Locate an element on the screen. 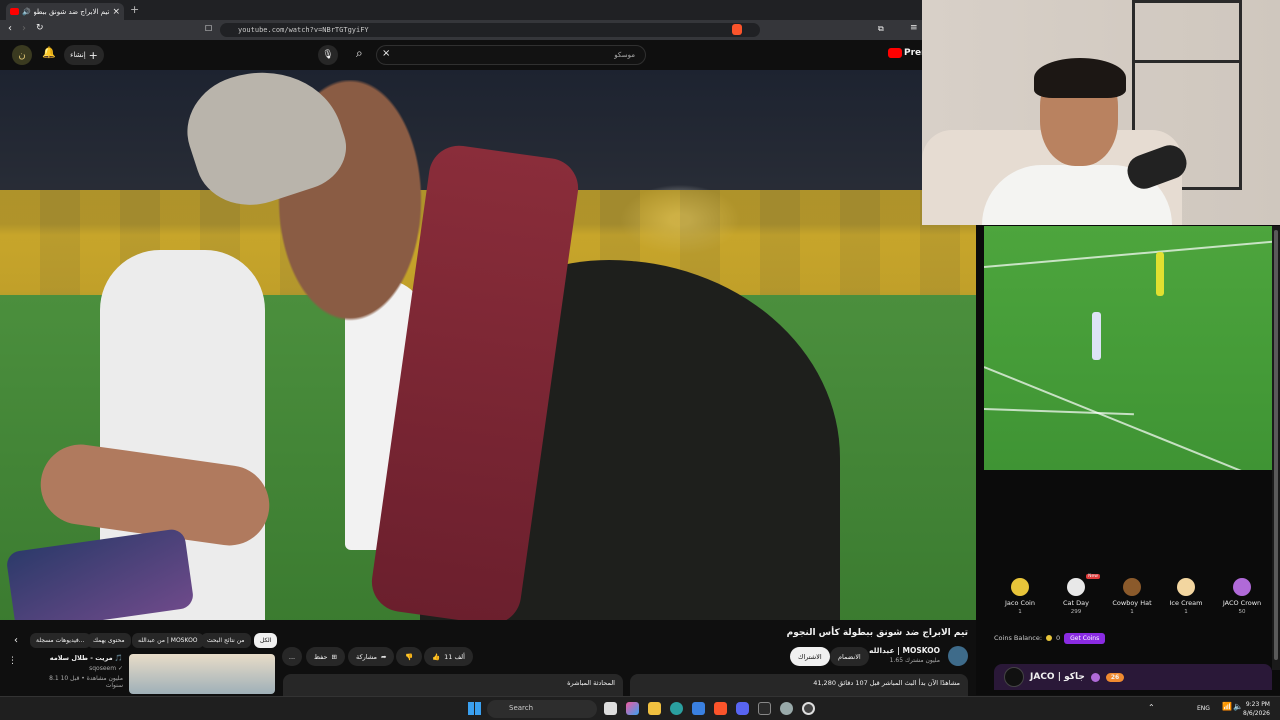  chip-search-results: من نتائج البحث is located at coordinates (226, 640).